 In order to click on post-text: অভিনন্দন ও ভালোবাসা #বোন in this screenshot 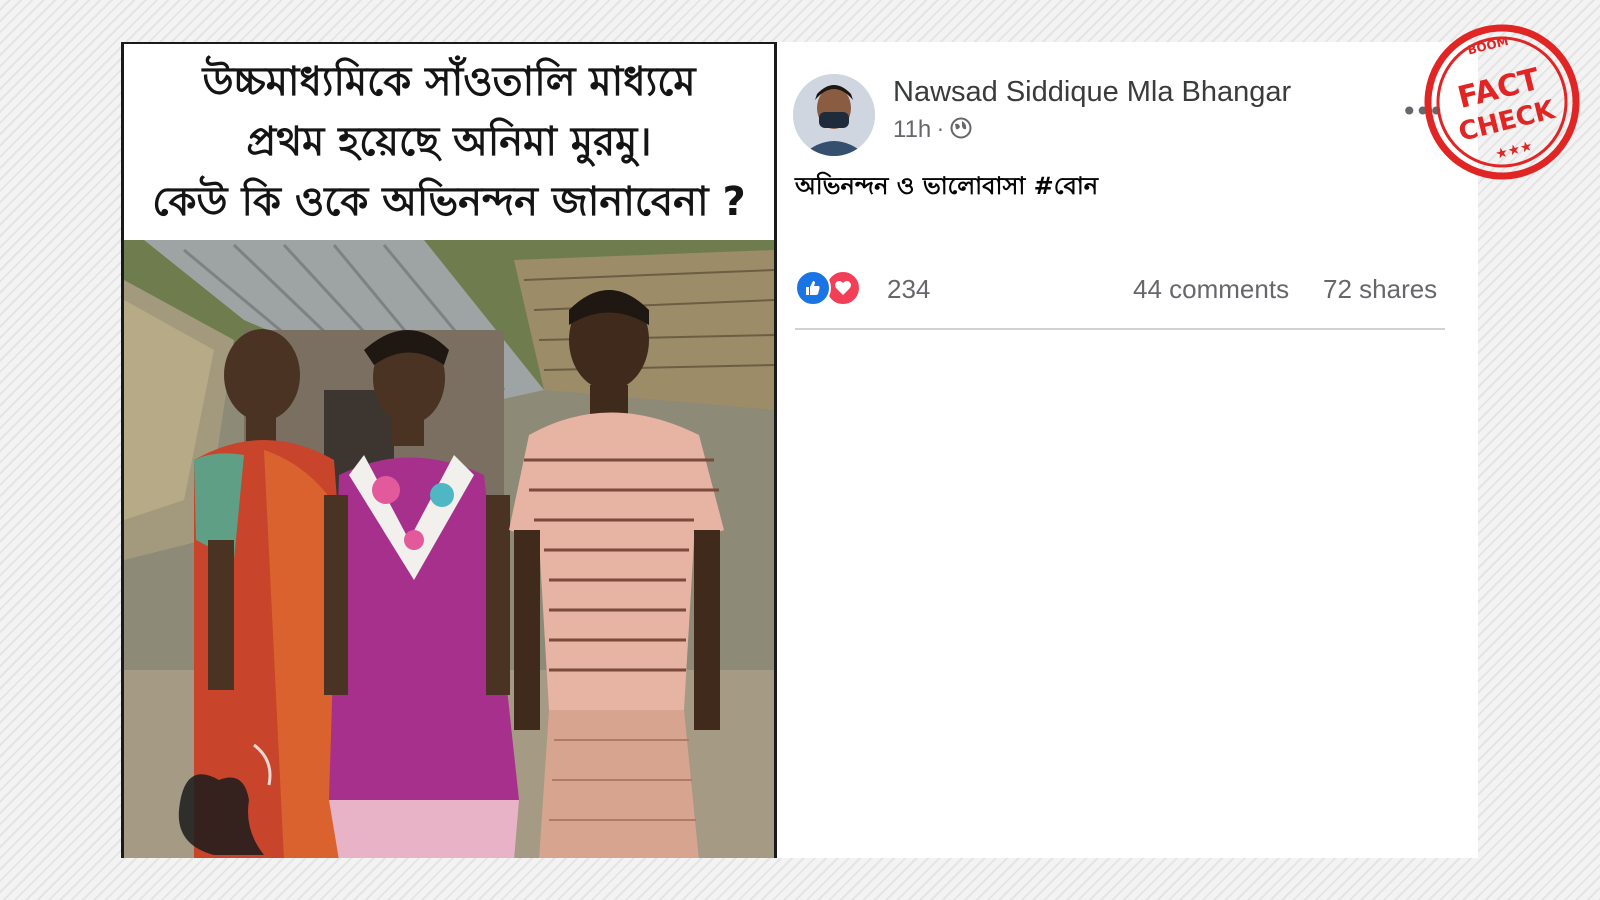, I will do `click(946, 188)`.